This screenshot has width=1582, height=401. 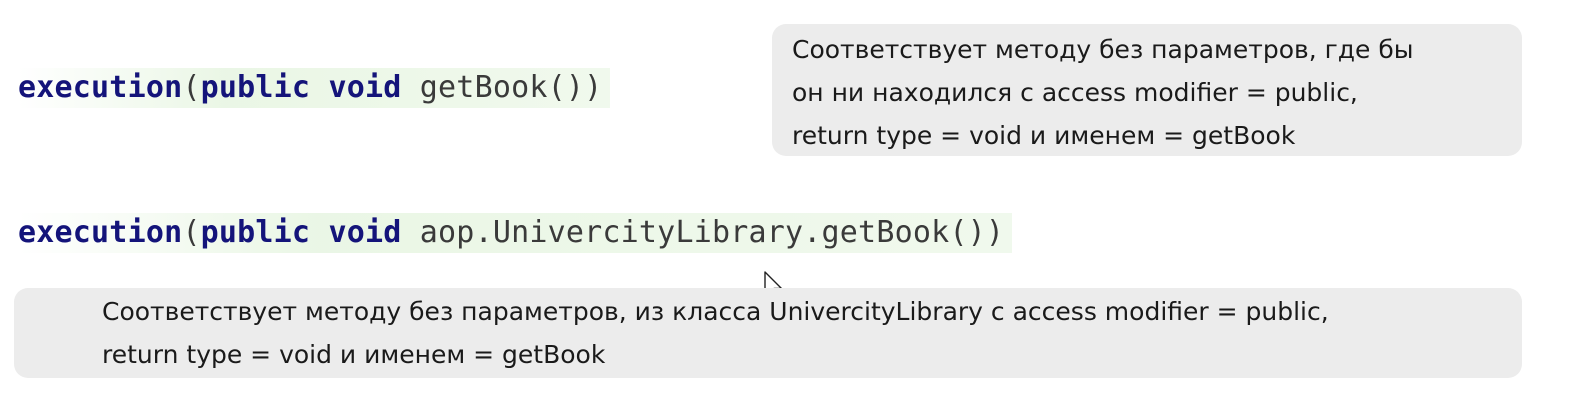 I want to click on code-method: getBook(), so click(x=502, y=87).